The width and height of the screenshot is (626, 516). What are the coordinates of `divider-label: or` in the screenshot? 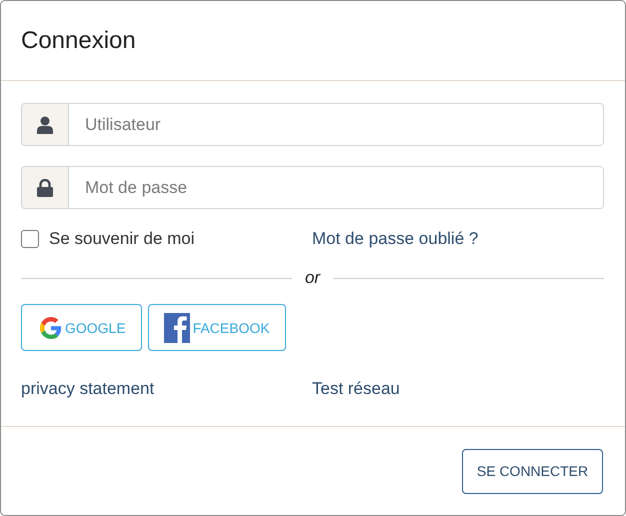 It's located at (313, 278).